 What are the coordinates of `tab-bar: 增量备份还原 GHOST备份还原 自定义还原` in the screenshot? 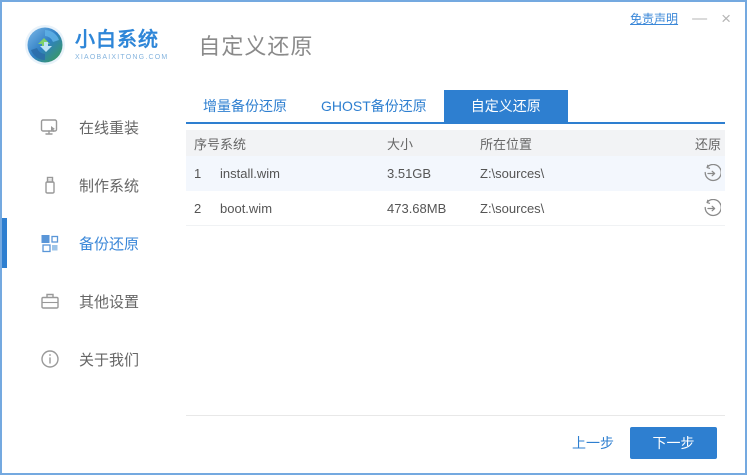 It's located at (455, 107).